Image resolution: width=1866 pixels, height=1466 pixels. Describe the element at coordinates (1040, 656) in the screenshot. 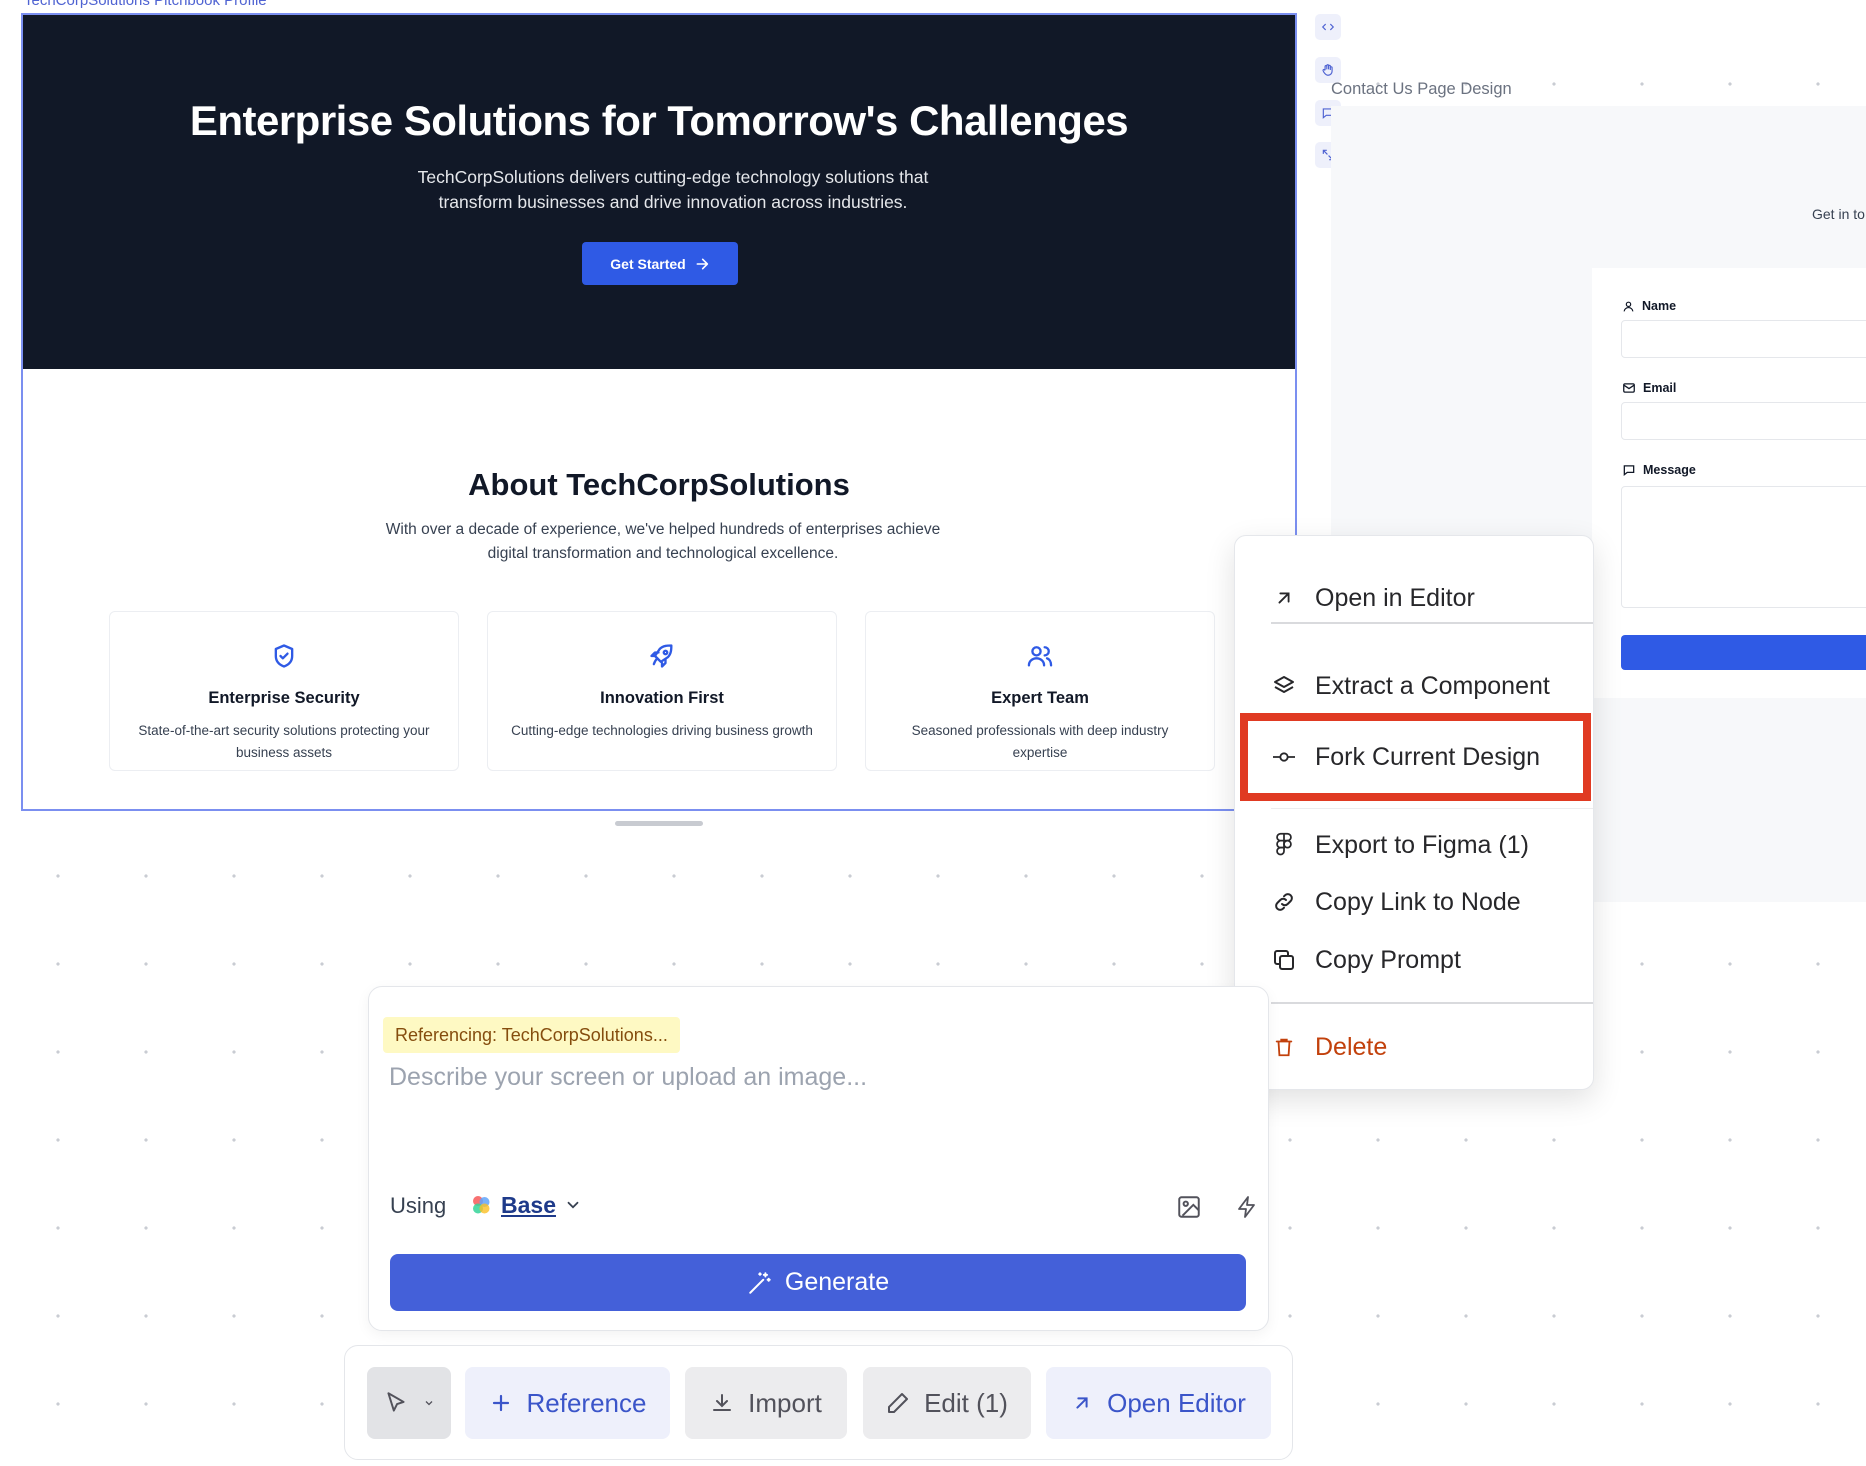

I see `users-icon` at that location.